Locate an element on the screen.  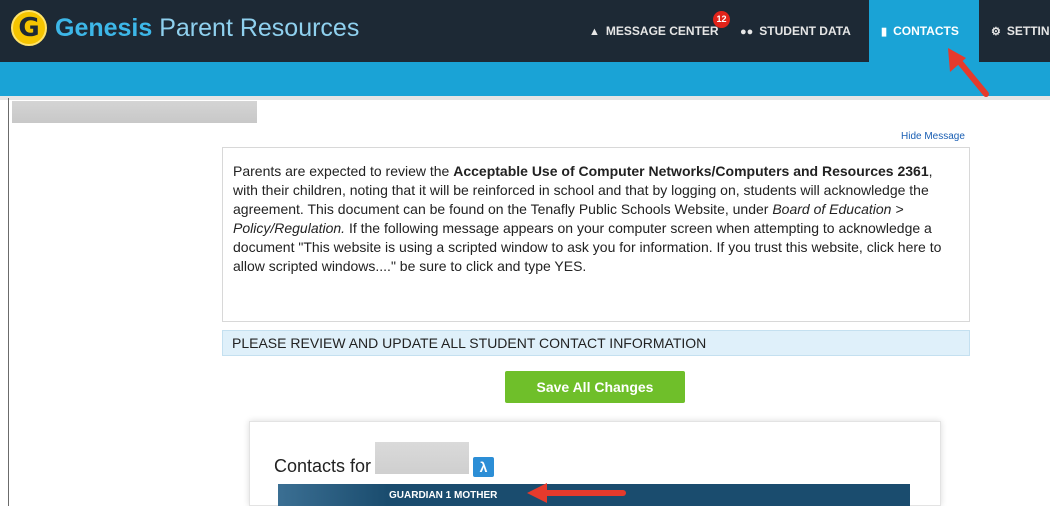
redacted-student-name is located at coordinates (422, 458).